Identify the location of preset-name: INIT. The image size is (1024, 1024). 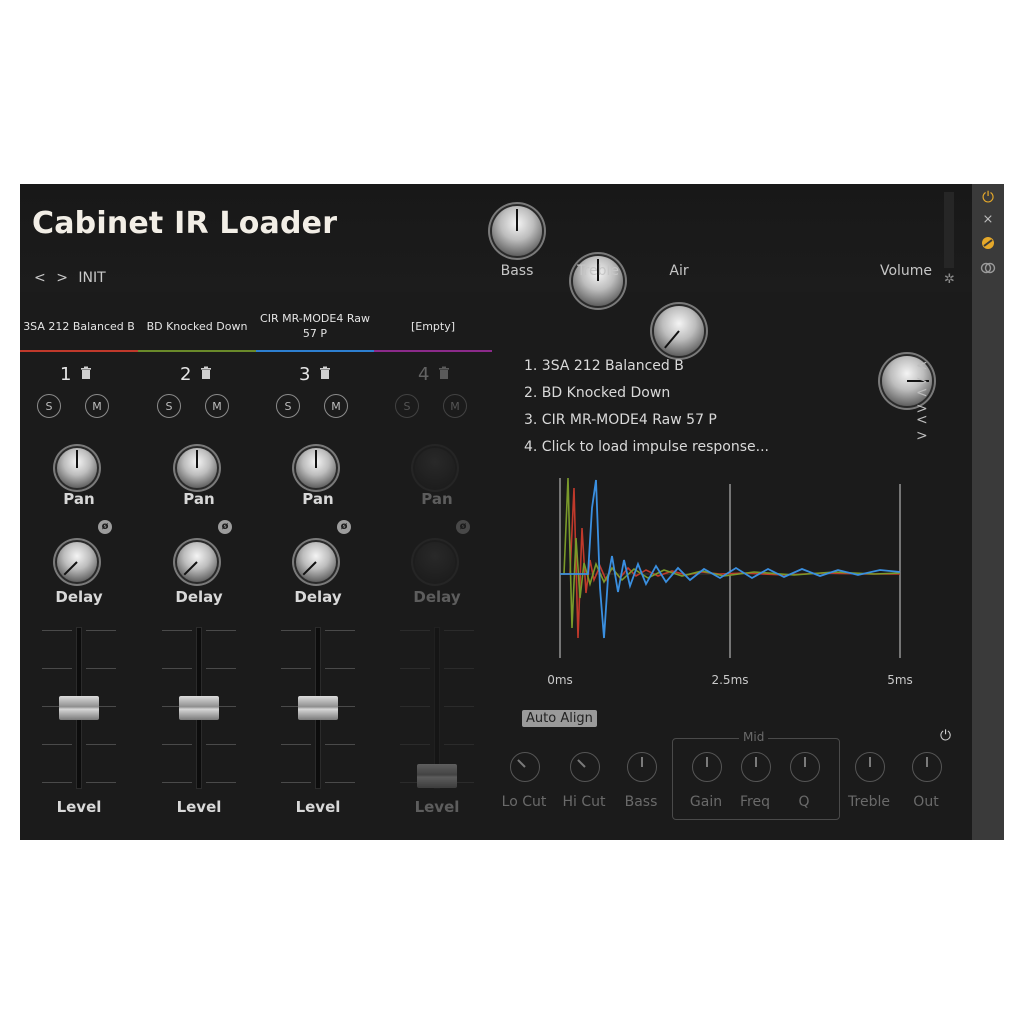
(91, 278).